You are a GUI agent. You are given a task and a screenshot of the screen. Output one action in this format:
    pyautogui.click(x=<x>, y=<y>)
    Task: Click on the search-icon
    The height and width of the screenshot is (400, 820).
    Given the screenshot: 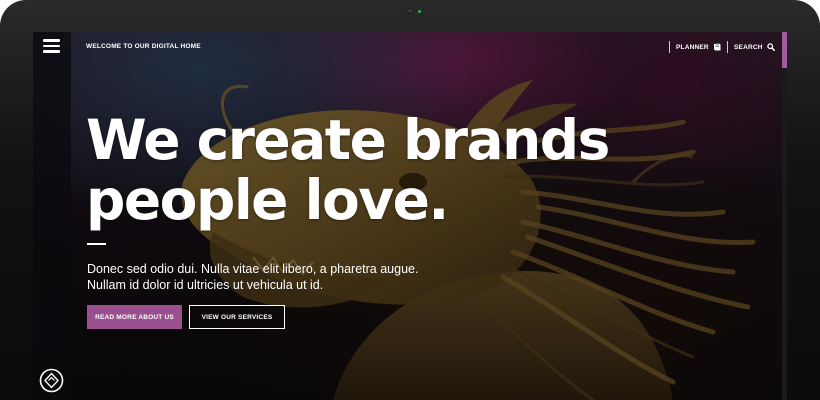 What is the action you would take?
    pyautogui.click(x=770, y=47)
    